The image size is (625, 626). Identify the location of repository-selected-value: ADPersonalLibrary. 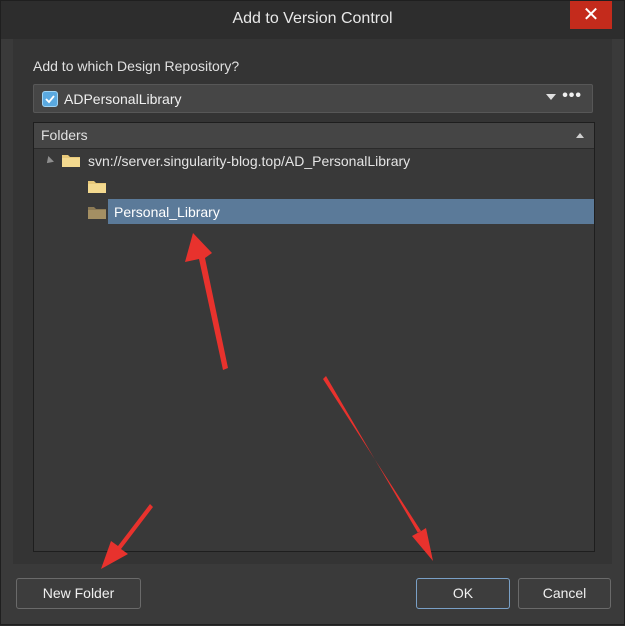
(123, 99).